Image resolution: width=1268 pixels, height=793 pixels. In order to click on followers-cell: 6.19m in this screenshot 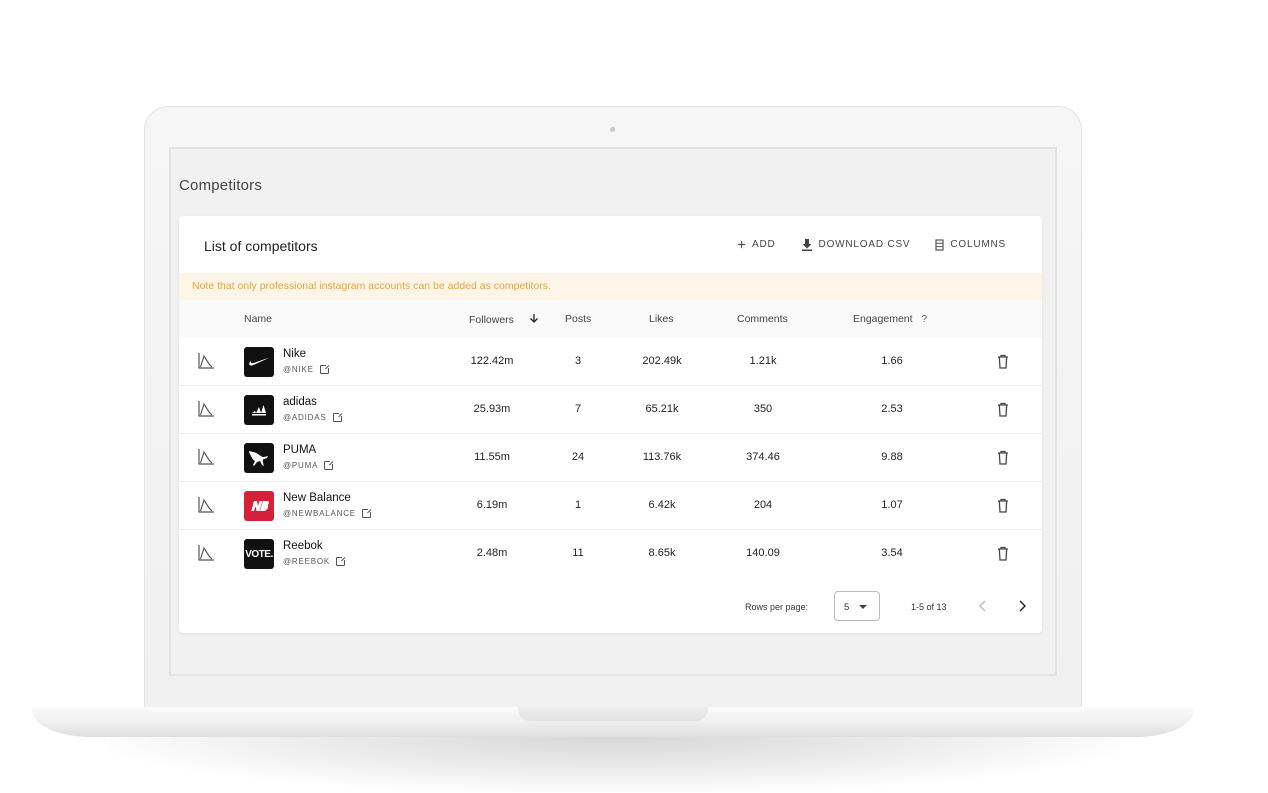, I will do `click(492, 505)`.